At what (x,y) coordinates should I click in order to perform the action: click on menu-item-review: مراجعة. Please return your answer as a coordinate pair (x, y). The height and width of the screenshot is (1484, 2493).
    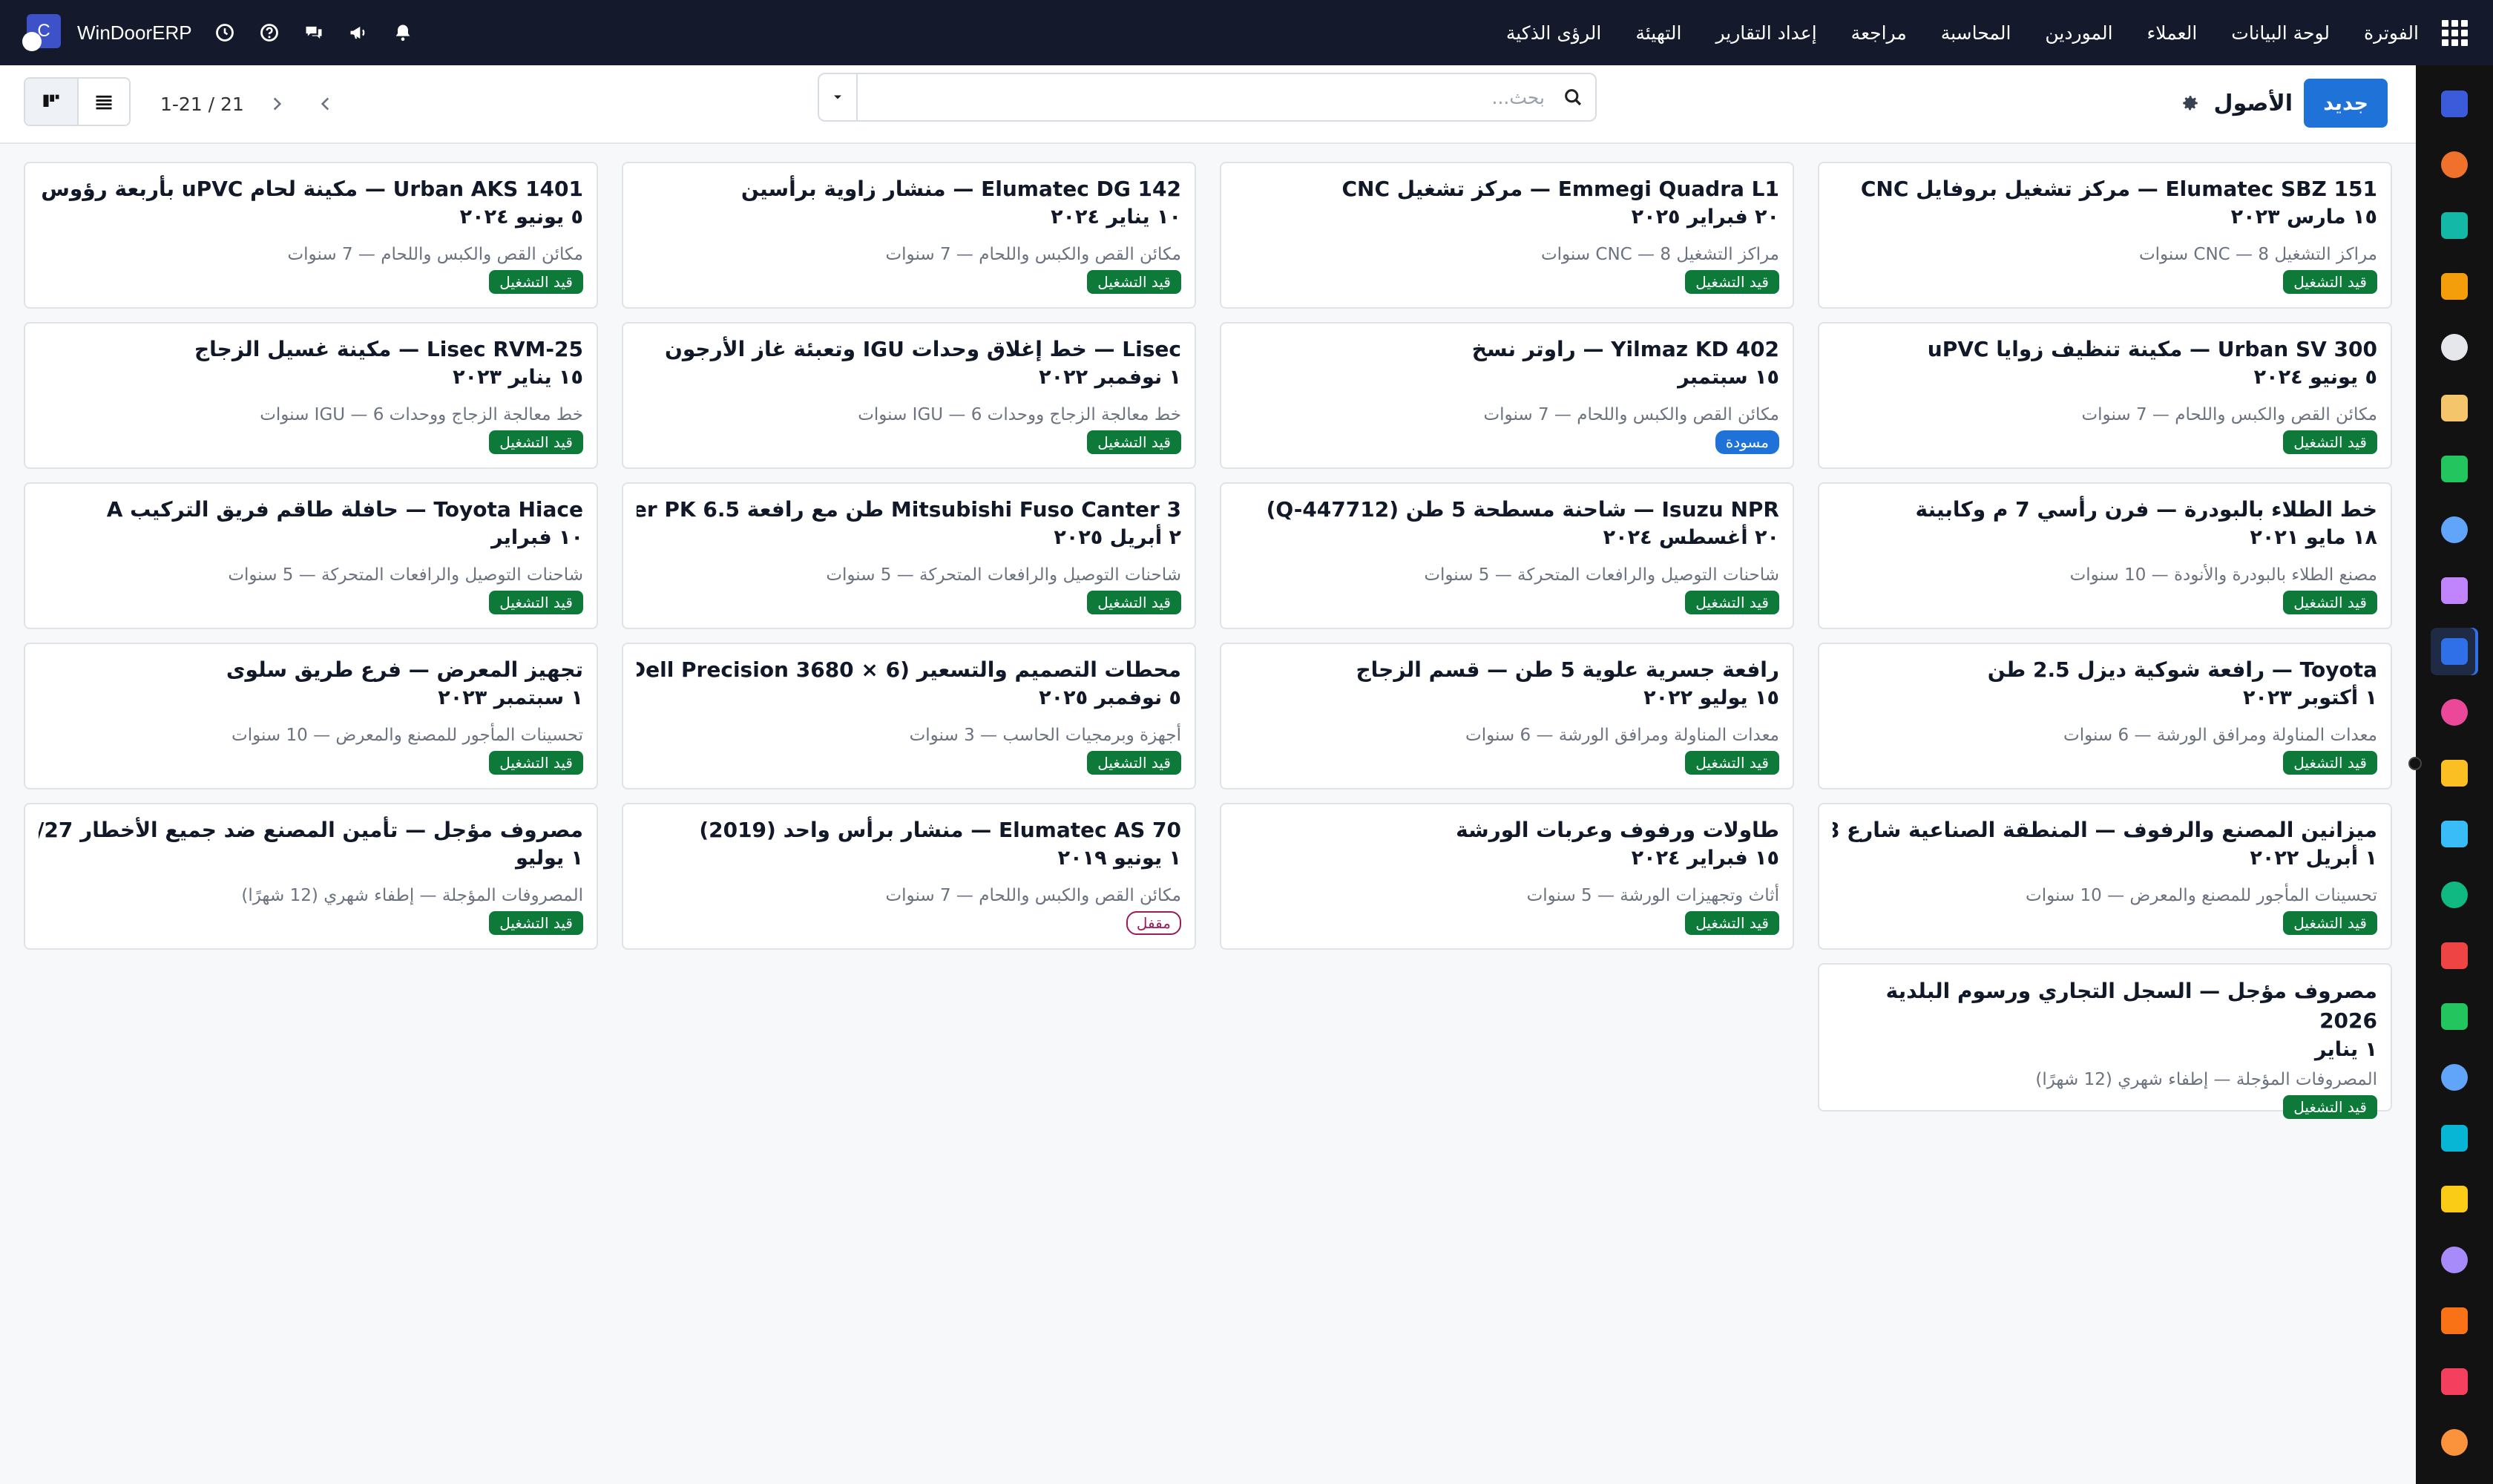
    Looking at the image, I should click on (1879, 33).